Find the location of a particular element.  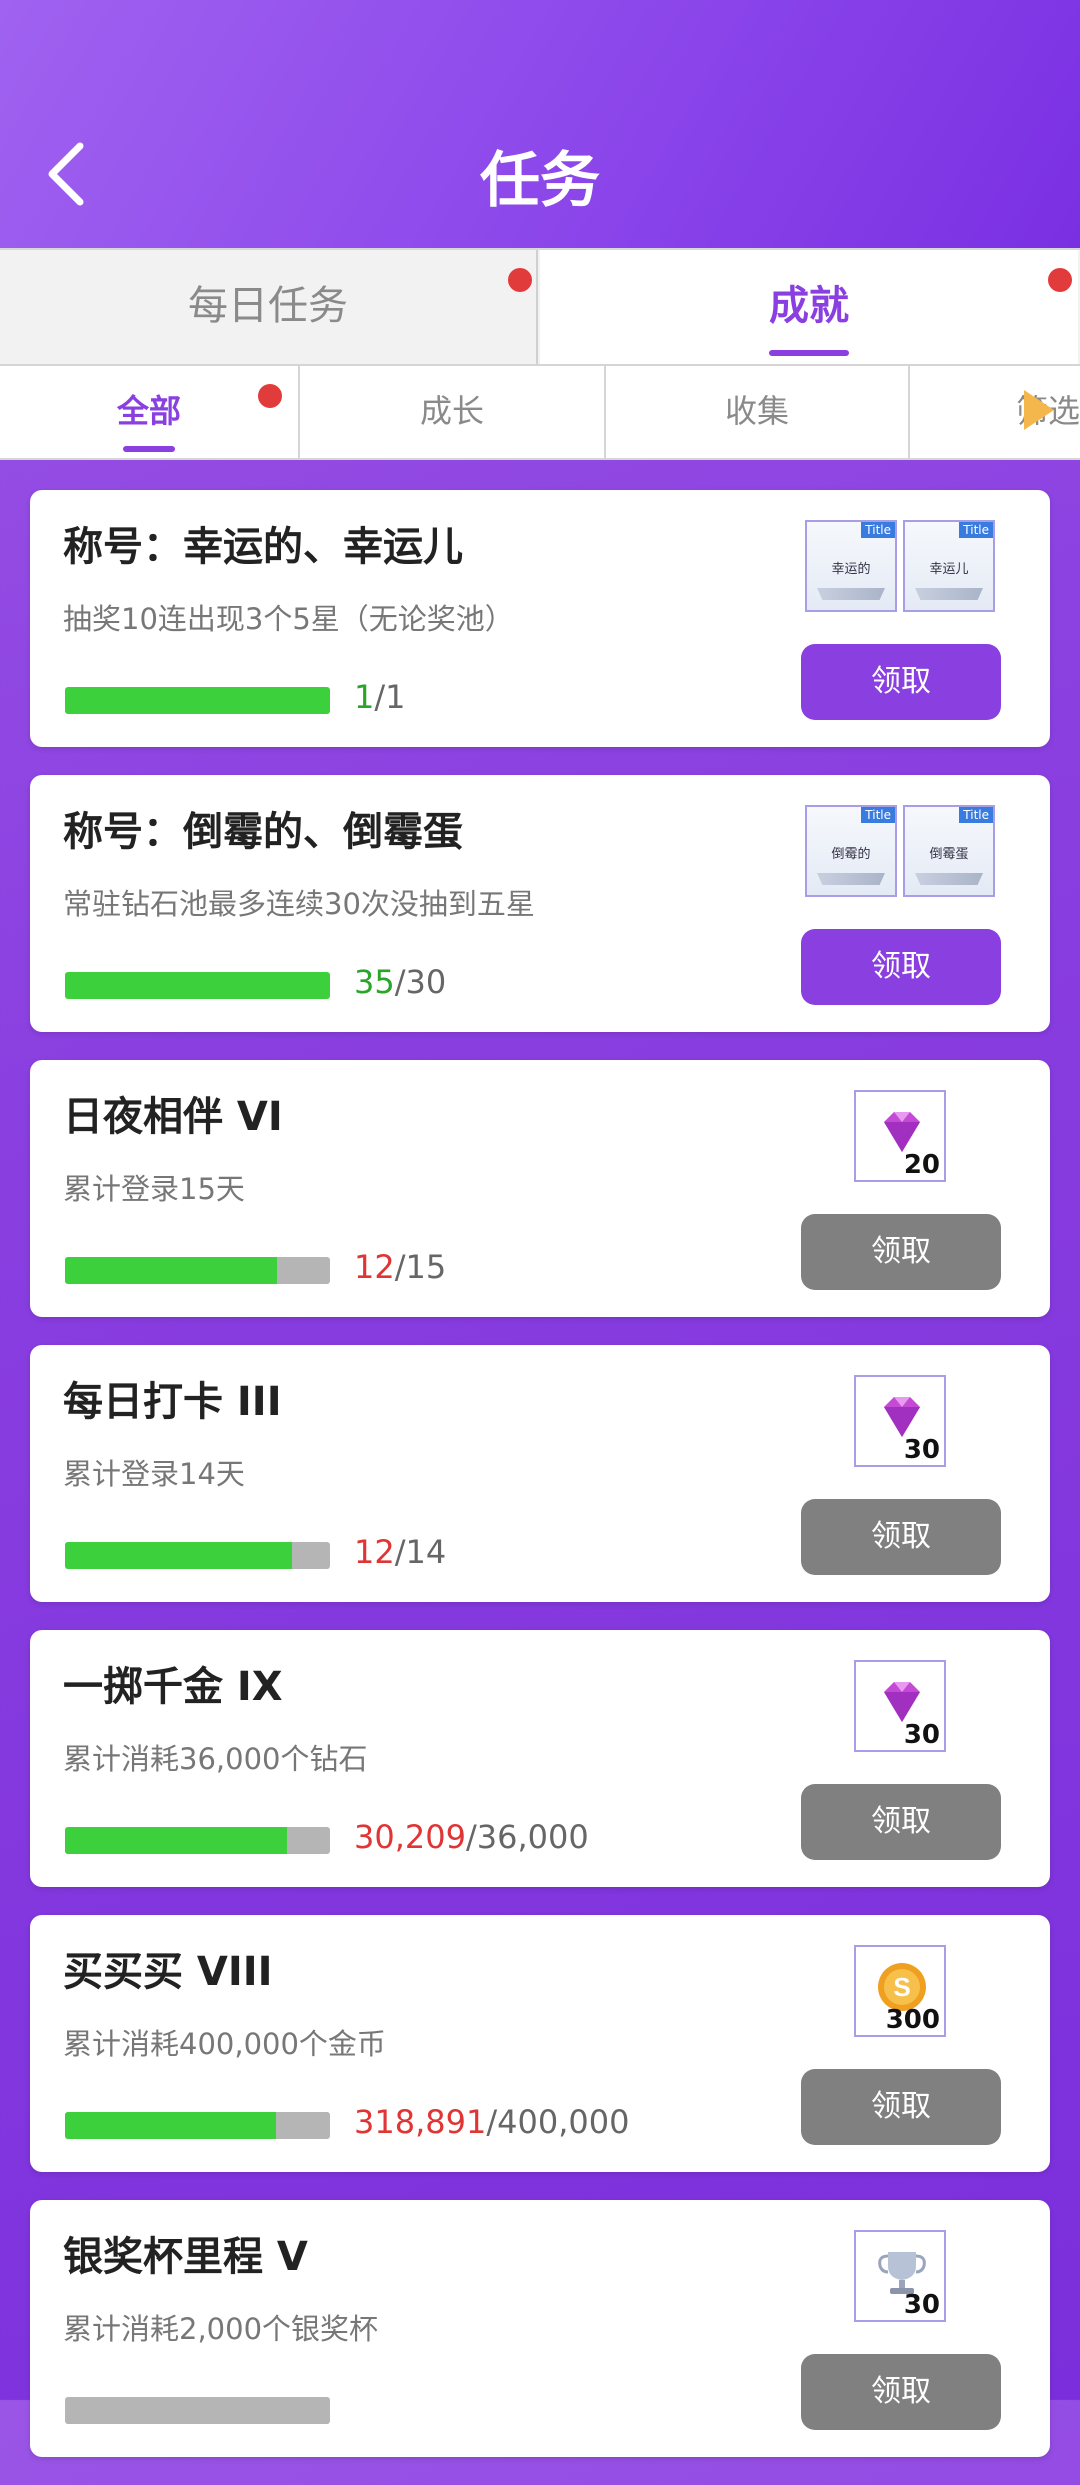

achievement-title: 每日打卡 III is located at coordinates (172, 1402).